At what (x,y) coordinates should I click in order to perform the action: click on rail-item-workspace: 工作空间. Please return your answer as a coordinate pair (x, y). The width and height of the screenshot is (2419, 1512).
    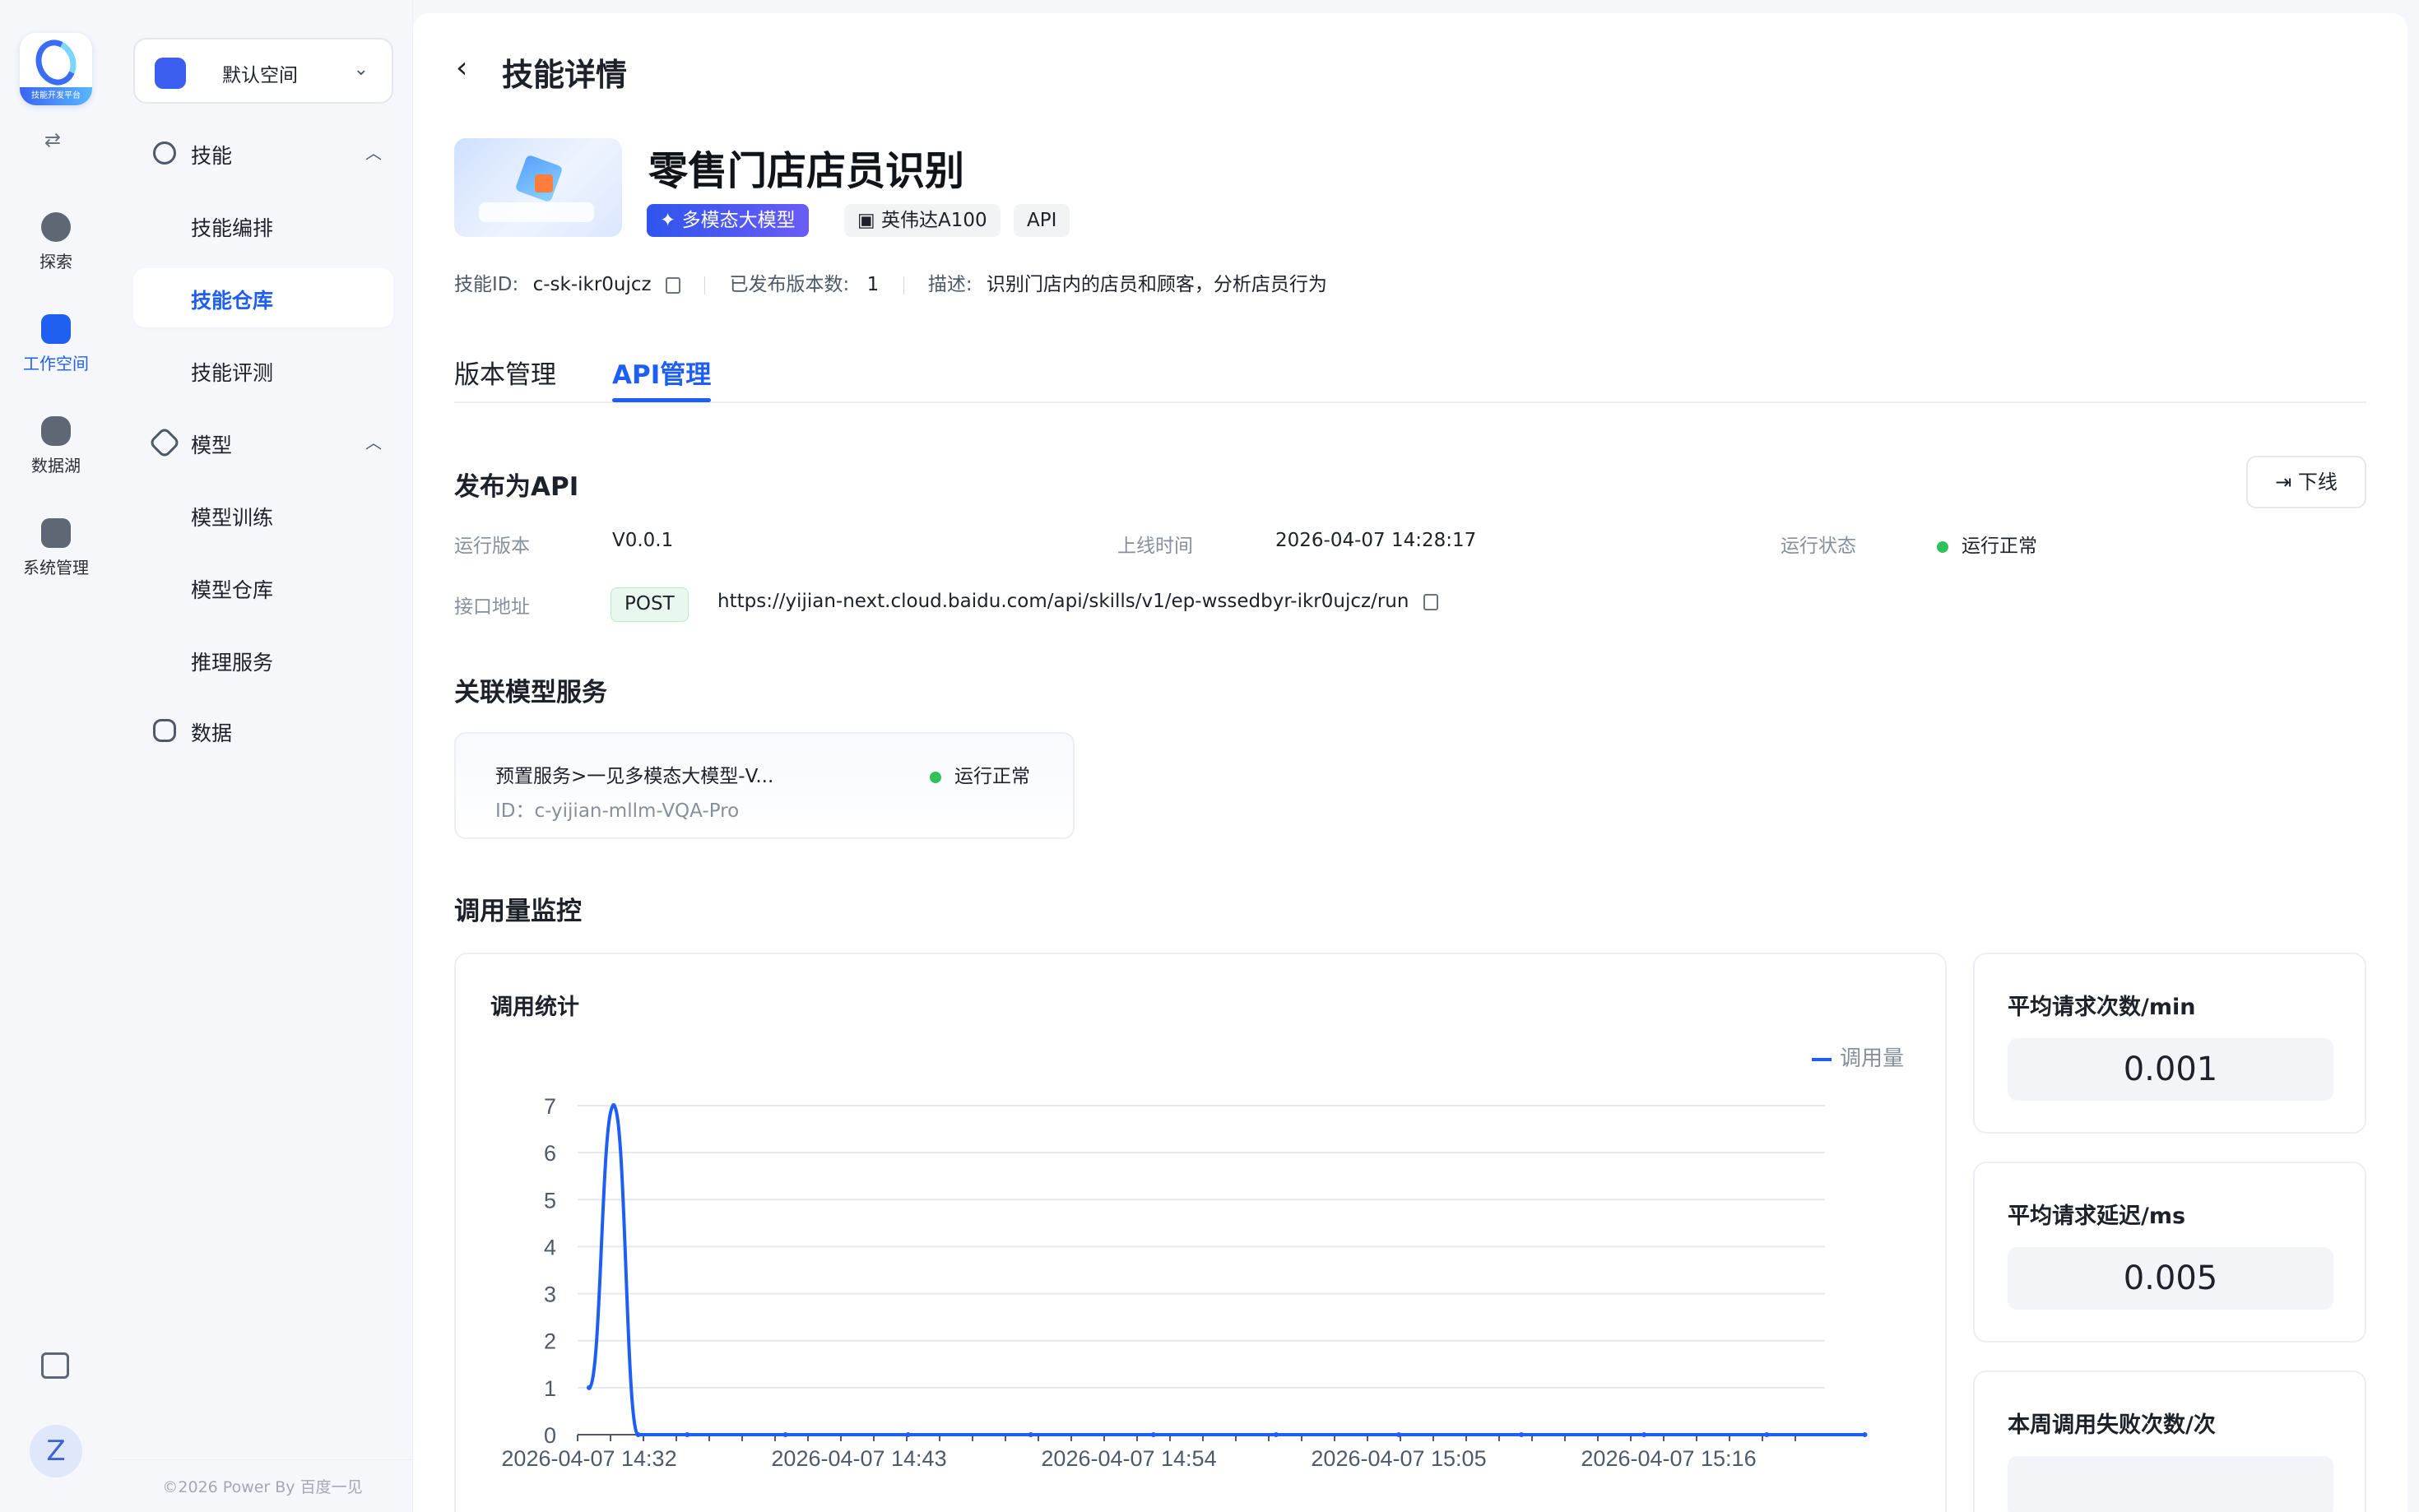
    Looking at the image, I should click on (56, 344).